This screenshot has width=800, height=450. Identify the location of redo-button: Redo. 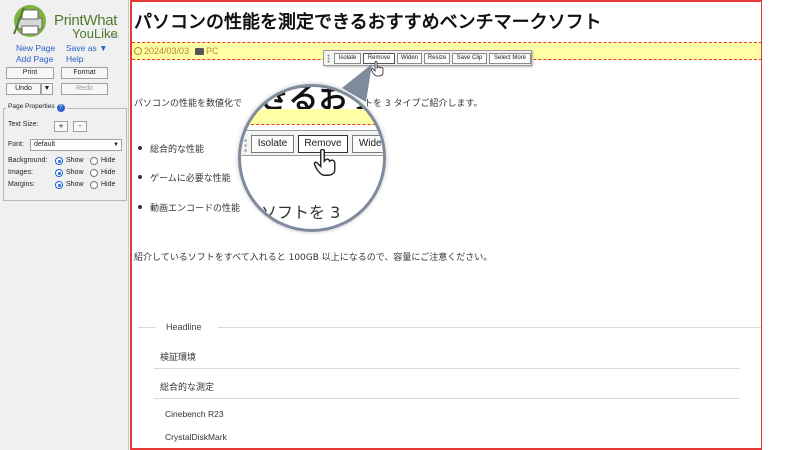
(84, 89).